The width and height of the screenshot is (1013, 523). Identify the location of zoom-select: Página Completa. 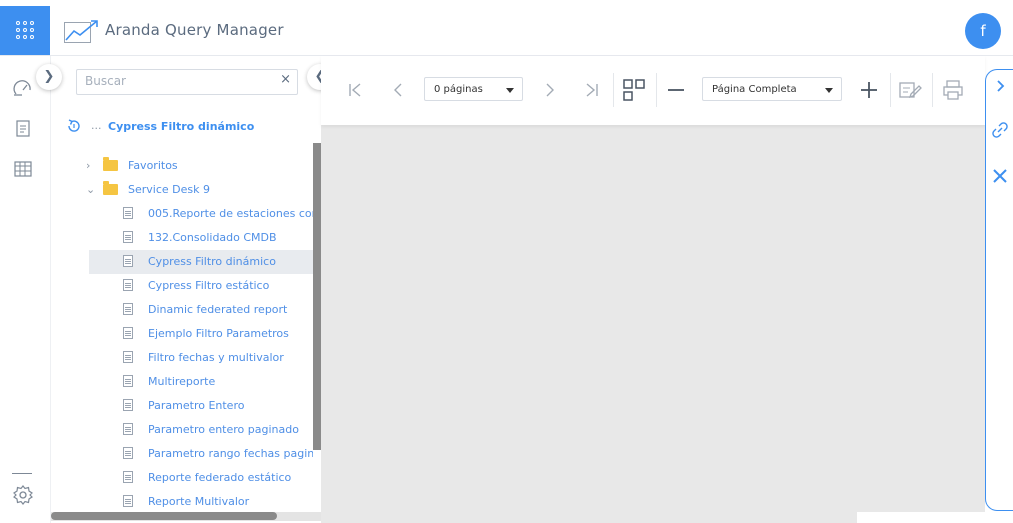
(772, 89).